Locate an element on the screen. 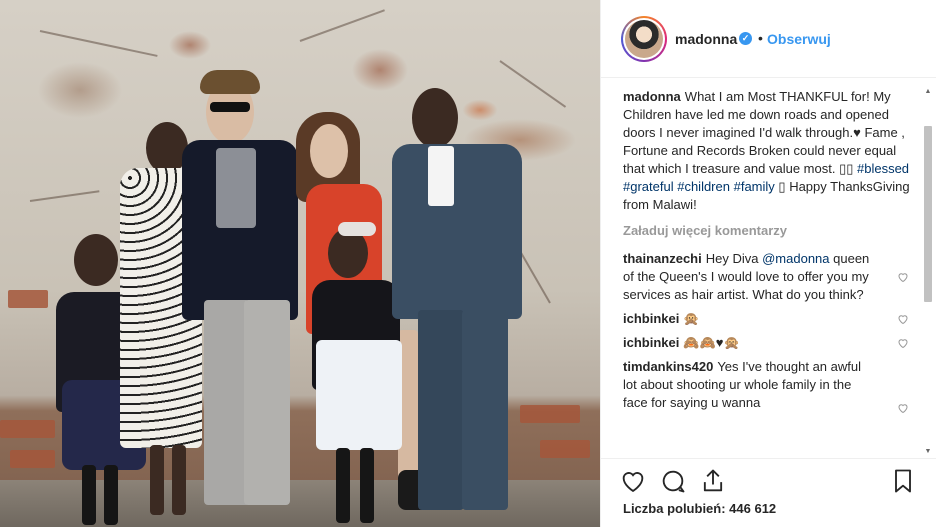 The image size is (936, 527). username-link: madonna is located at coordinates (706, 39).